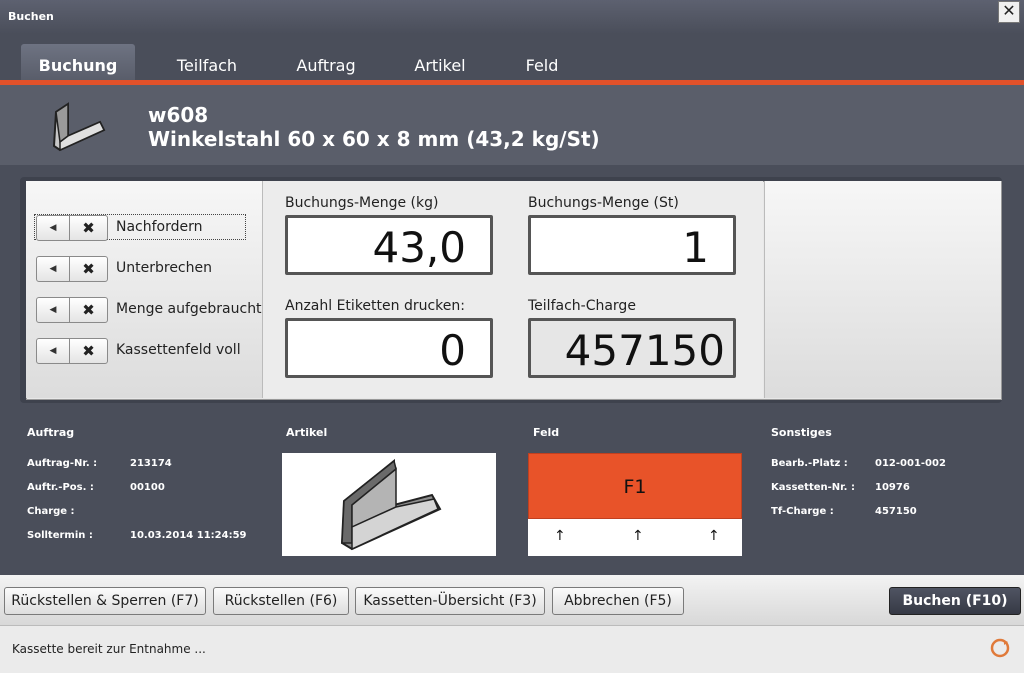 This screenshot has width=1024, height=673. What do you see at coordinates (362, 203) in the screenshot?
I see `label-menge-kg: Buchungs-Menge (kg)` at bounding box center [362, 203].